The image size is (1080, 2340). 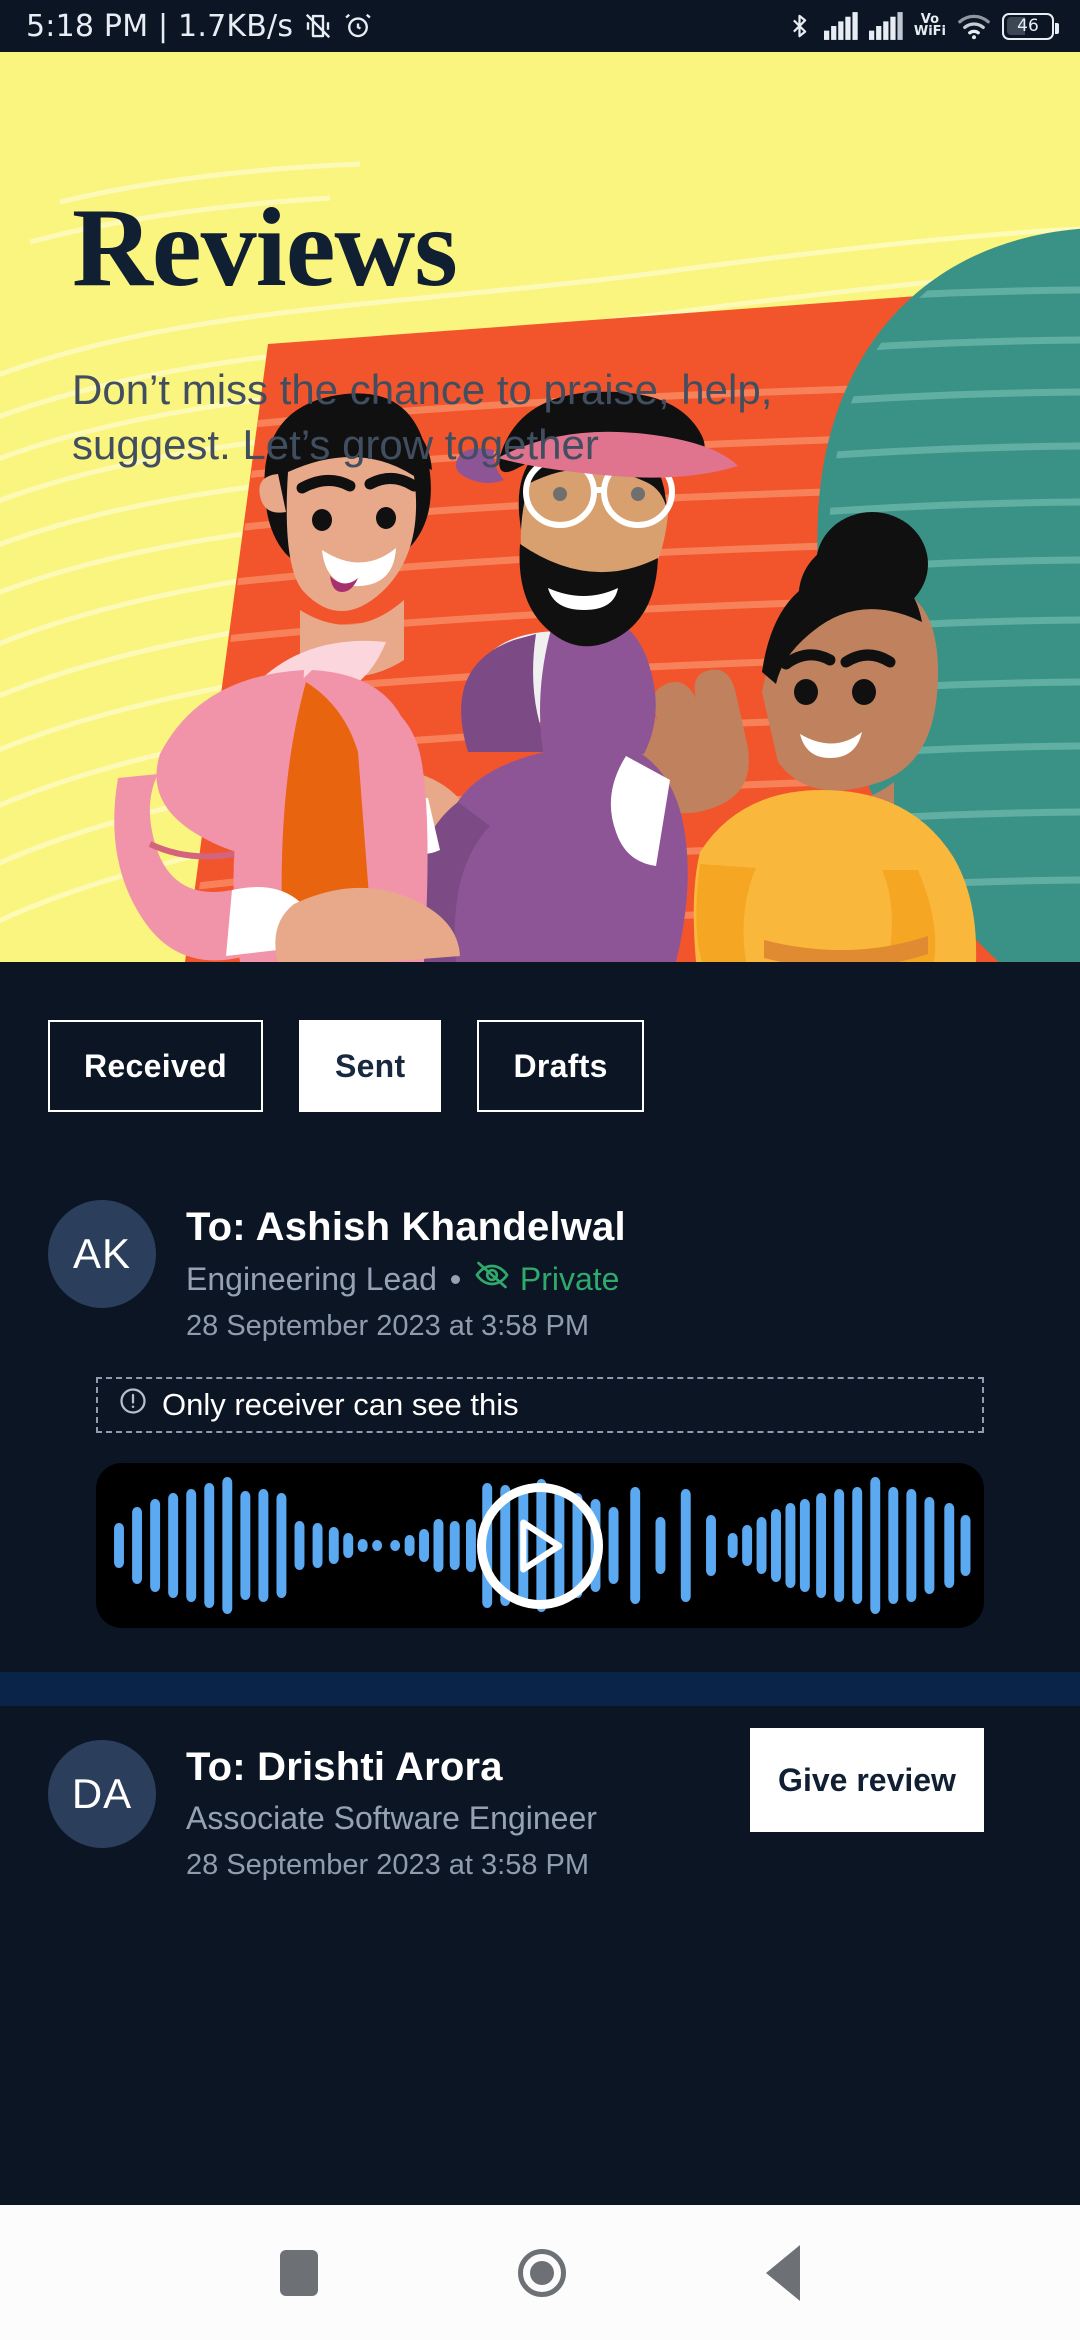 What do you see at coordinates (265, 248) in the screenshot?
I see `page-title: Reviews` at bounding box center [265, 248].